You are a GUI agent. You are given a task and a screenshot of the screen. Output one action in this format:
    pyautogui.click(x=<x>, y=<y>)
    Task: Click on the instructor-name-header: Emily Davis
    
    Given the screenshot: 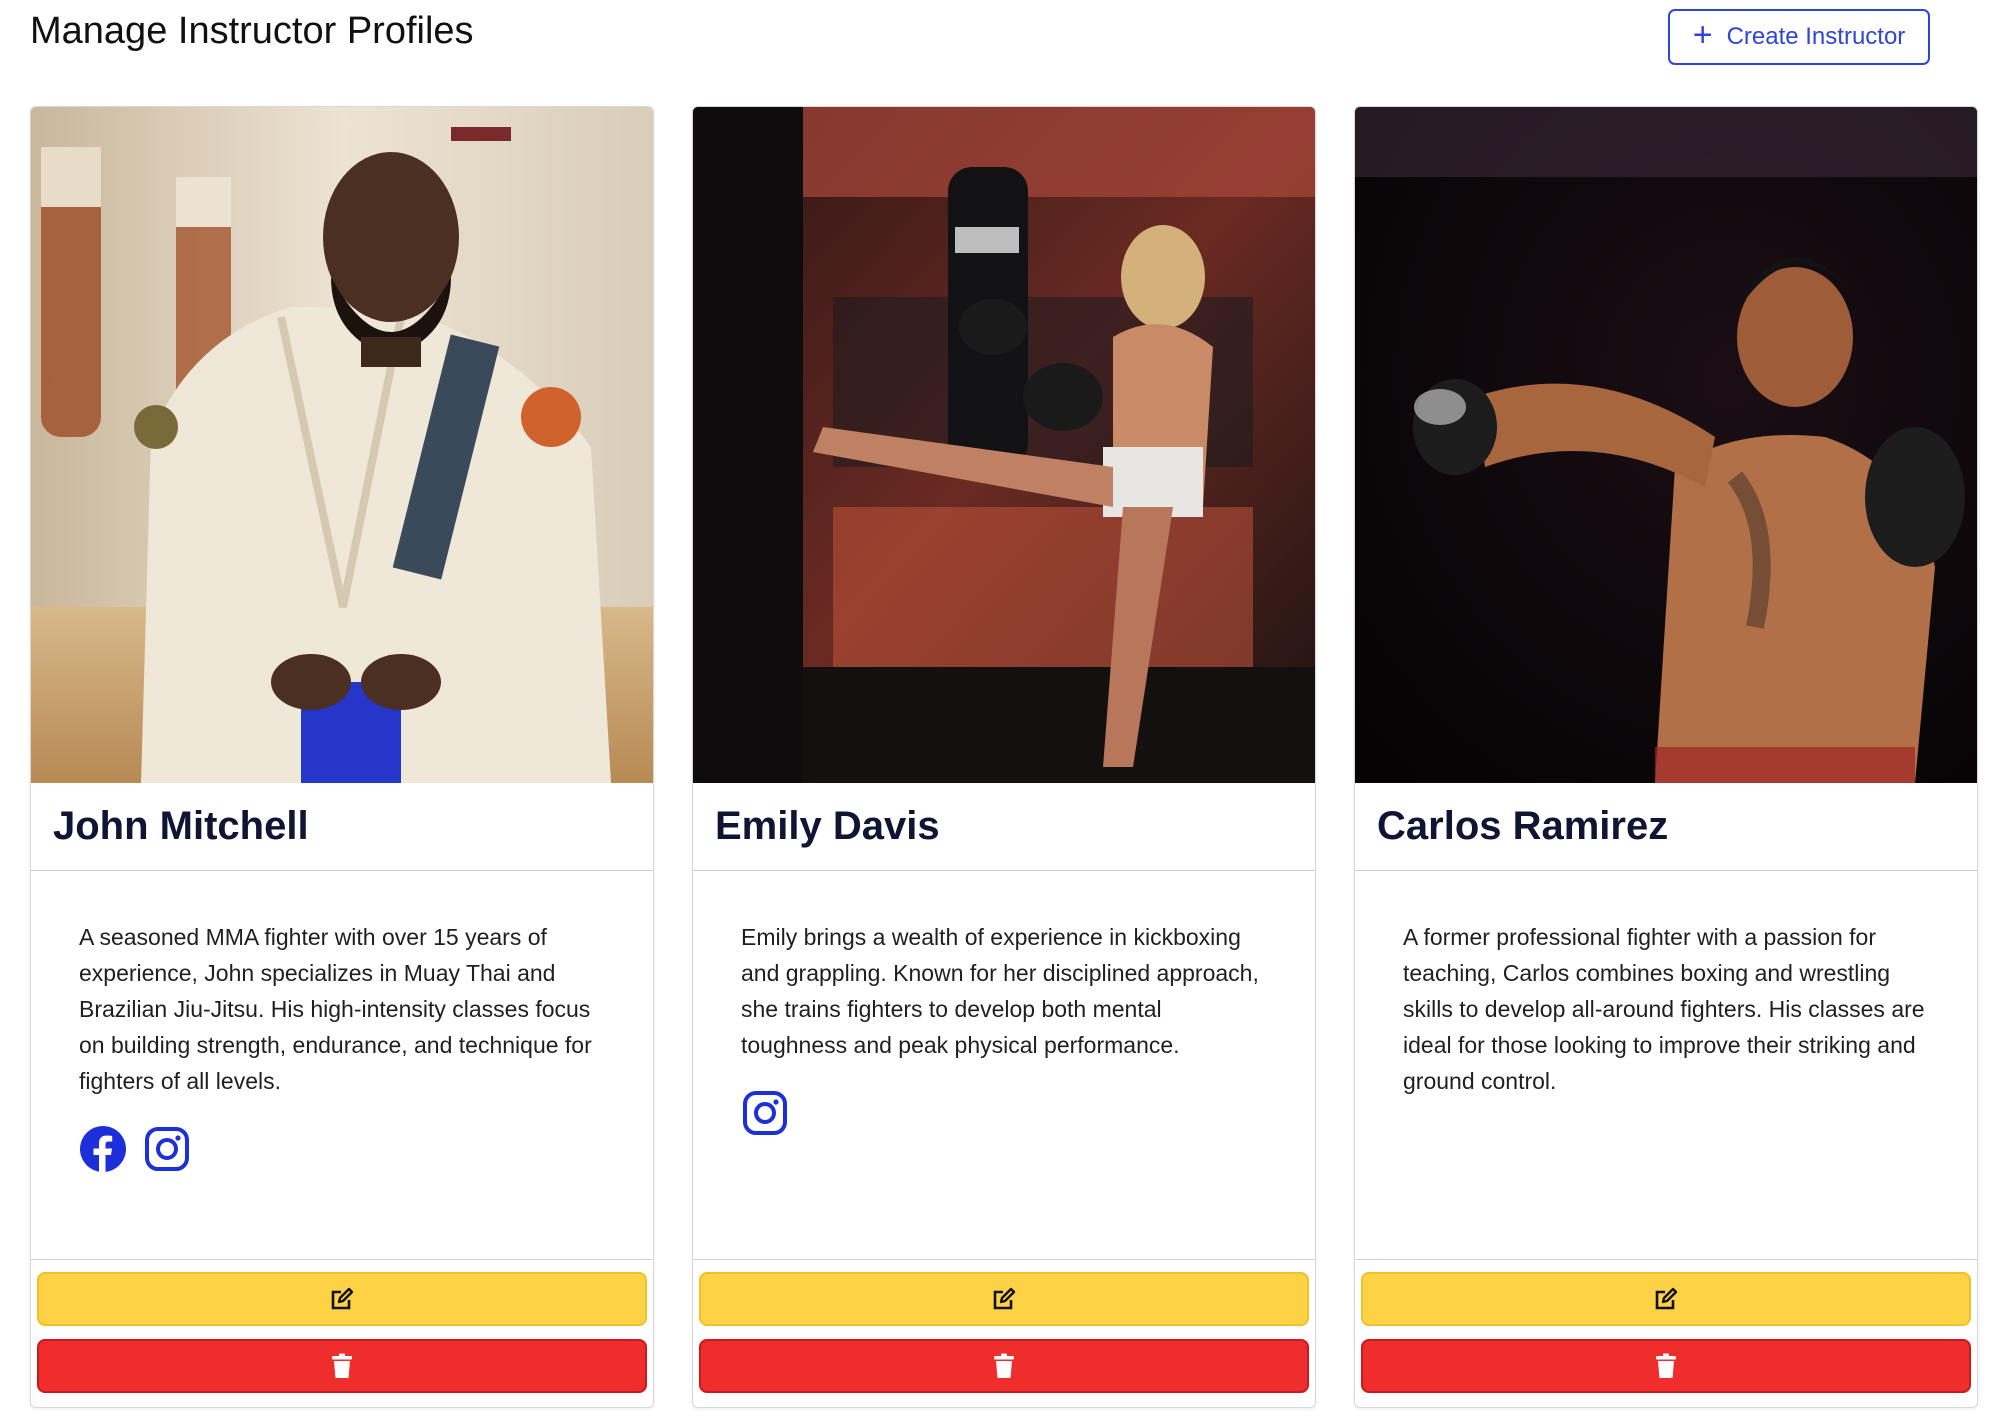 What is the action you would take?
    pyautogui.click(x=1004, y=827)
    